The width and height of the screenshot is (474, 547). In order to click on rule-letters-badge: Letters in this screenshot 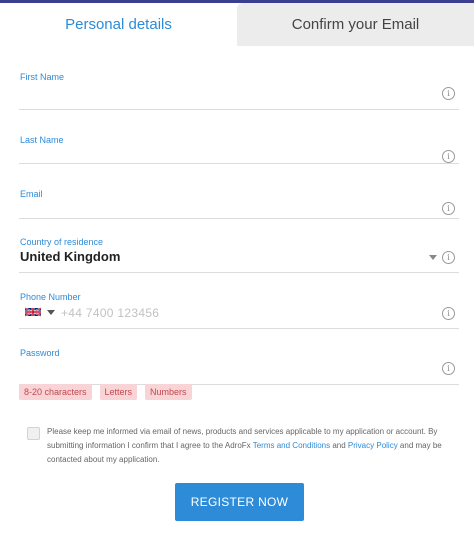, I will do `click(118, 392)`.